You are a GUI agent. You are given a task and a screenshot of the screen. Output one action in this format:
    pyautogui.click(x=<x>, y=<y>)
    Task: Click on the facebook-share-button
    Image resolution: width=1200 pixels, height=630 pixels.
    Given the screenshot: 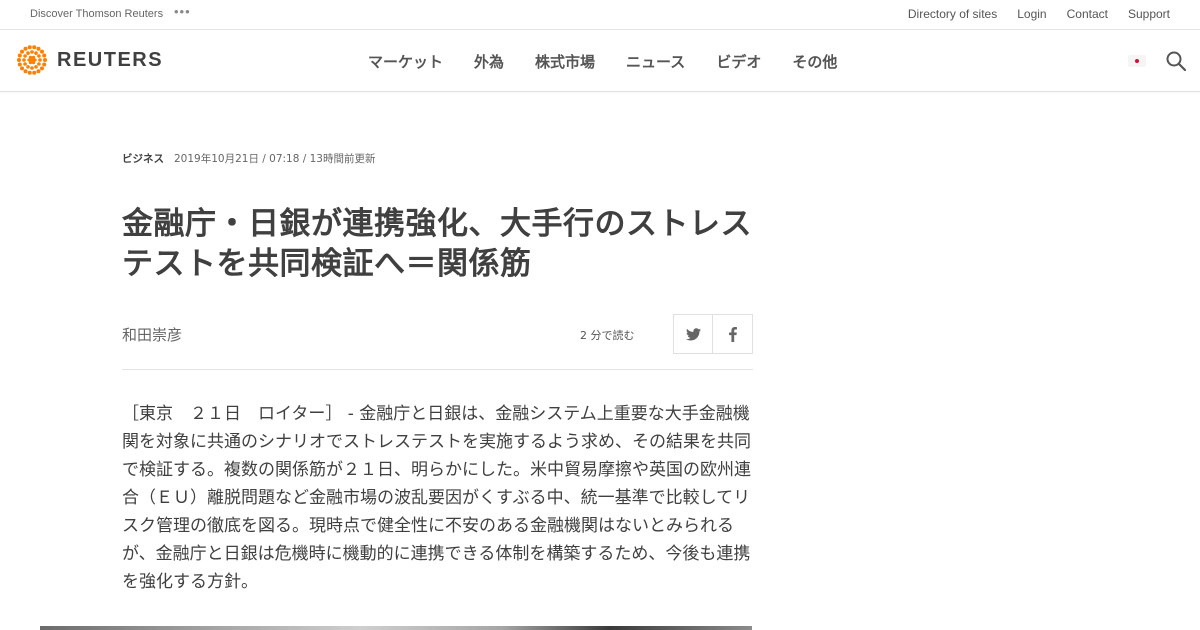 What is the action you would take?
    pyautogui.click(x=733, y=334)
    